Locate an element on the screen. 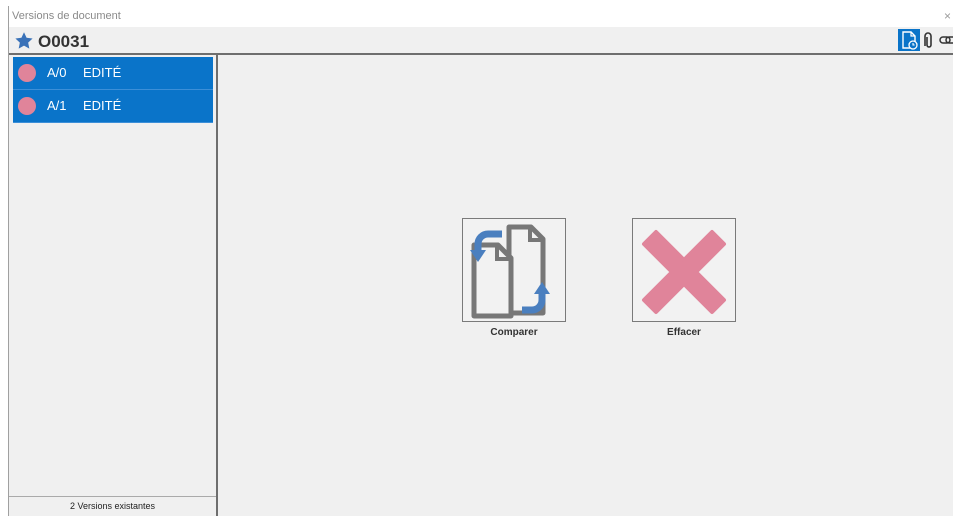  delete-label: Effacer is located at coordinates (684, 332).